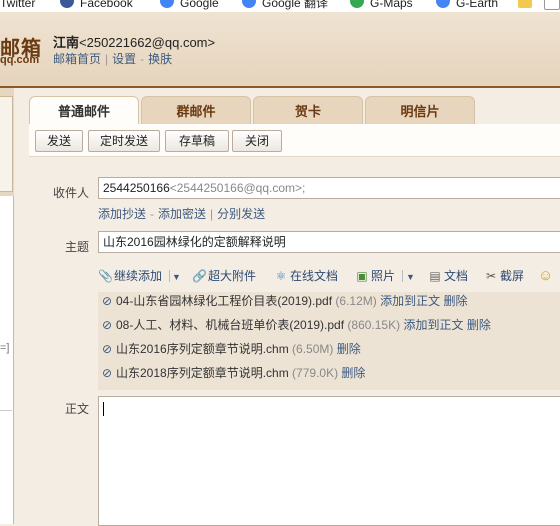  I want to click on maps-icon, so click(357, 4).